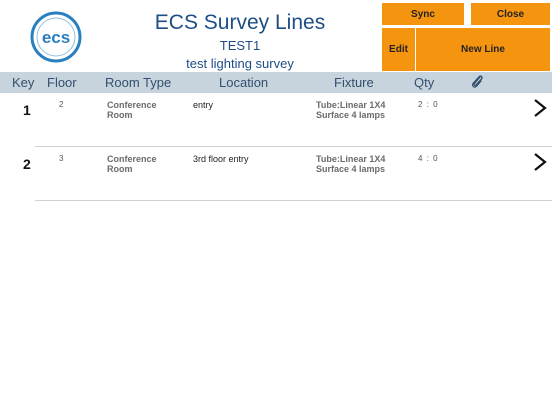 This screenshot has height=414, width=552. Describe the element at coordinates (510, 14) in the screenshot. I see `close-button: Close` at that location.